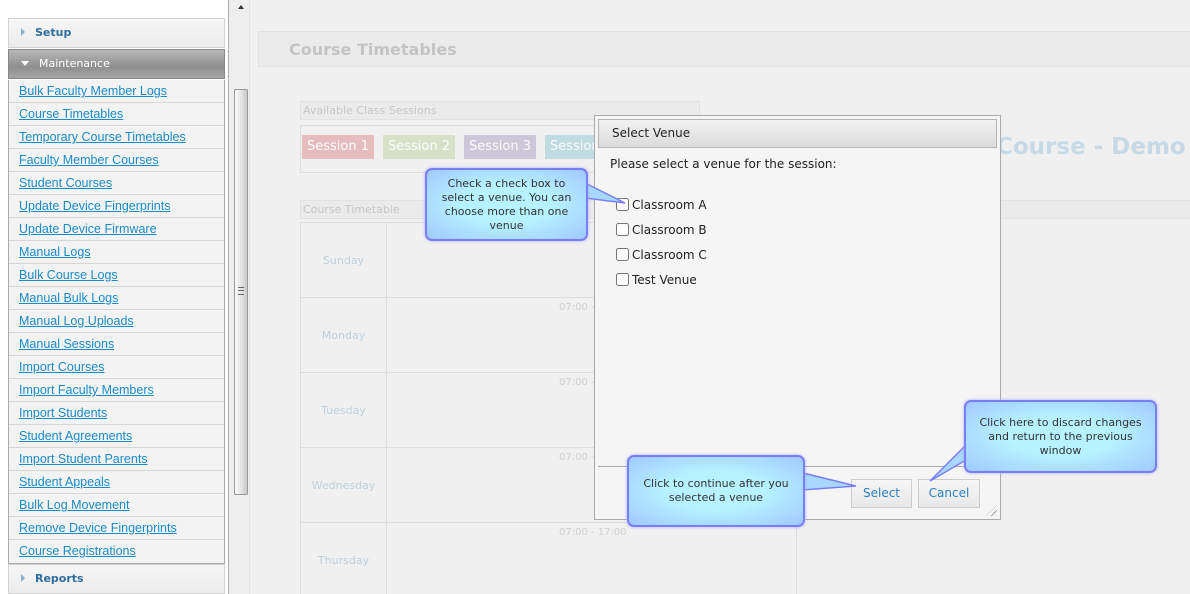 The image size is (1190, 594). Describe the element at coordinates (724, 49) in the screenshot. I see `page-title-bar: Course Timetables` at that location.